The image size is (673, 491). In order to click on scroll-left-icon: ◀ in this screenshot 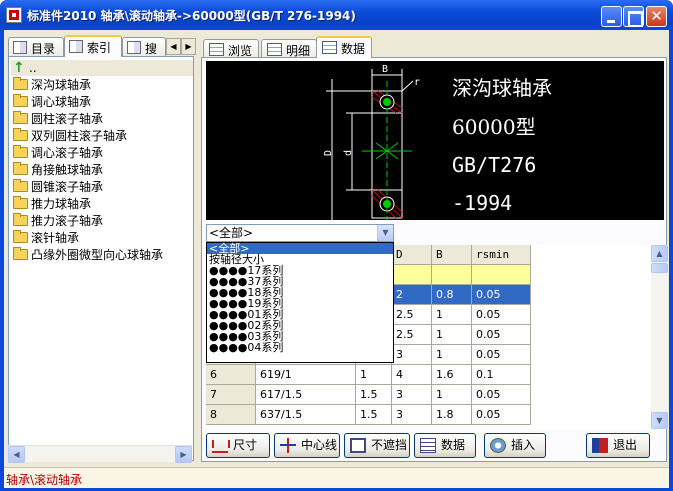, I will do `click(16, 454)`.